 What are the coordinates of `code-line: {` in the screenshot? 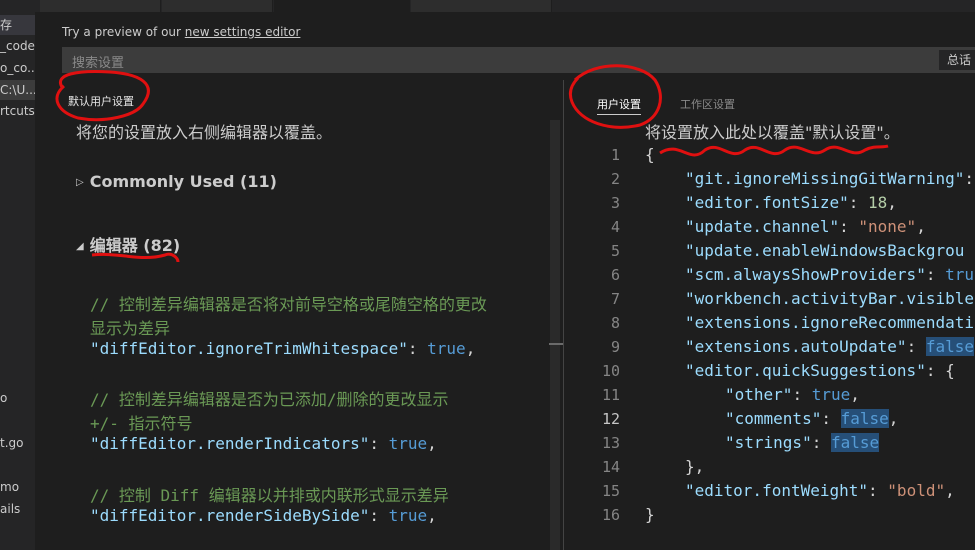 It's located at (650, 154).